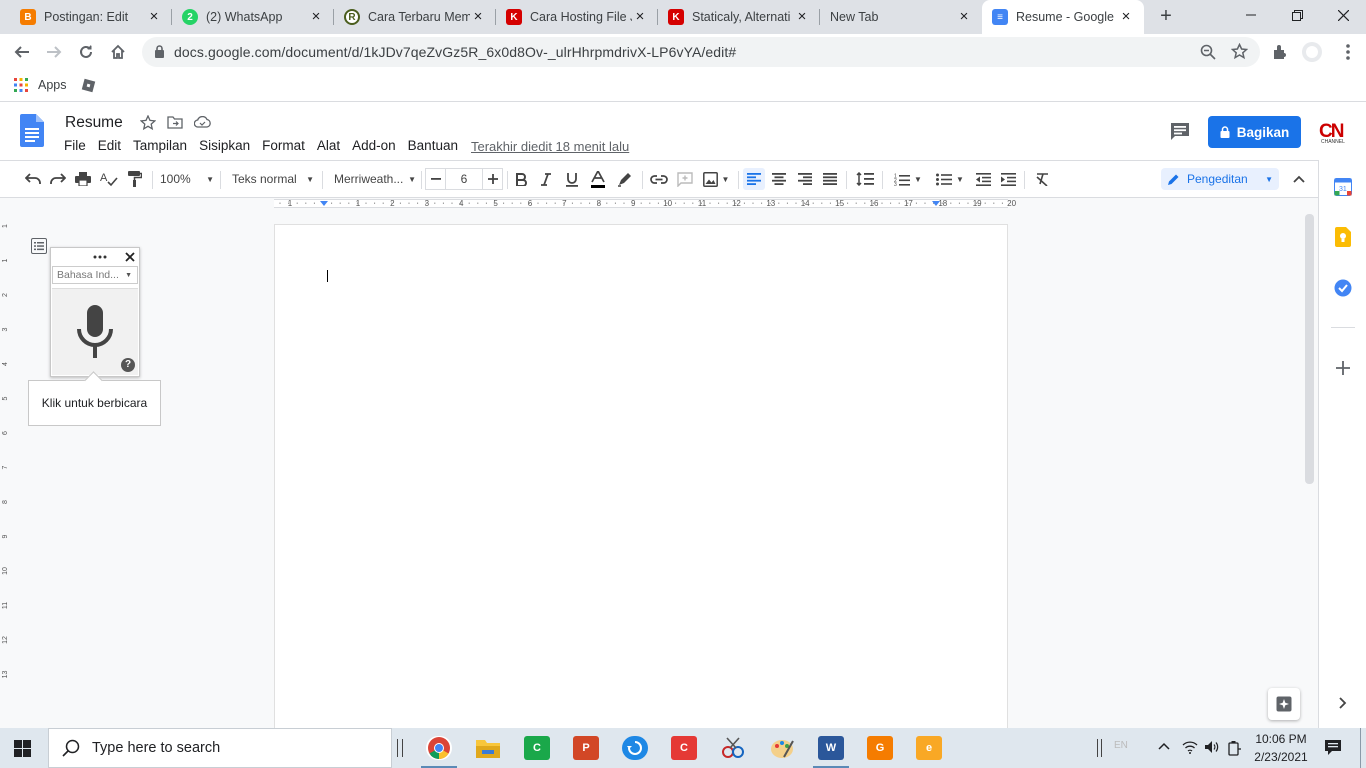 This screenshot has height=768, width=1366. Describe the element at coordinates (160, 145) in the screenshot. I see `menu-view: Tampilan` at that location.